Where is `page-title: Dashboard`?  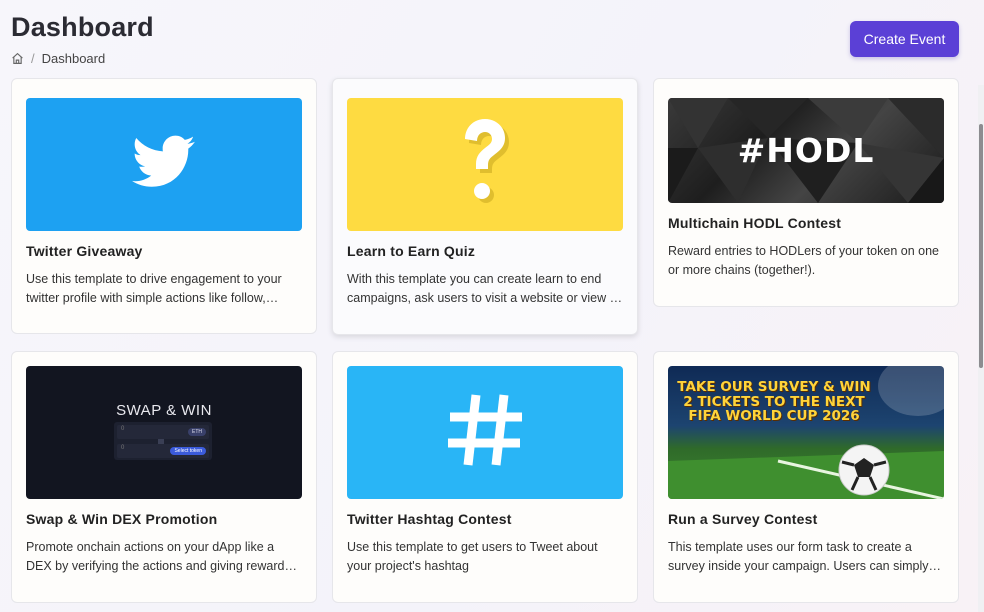
page-title: Dashboard is located at coordinates (82, 27).